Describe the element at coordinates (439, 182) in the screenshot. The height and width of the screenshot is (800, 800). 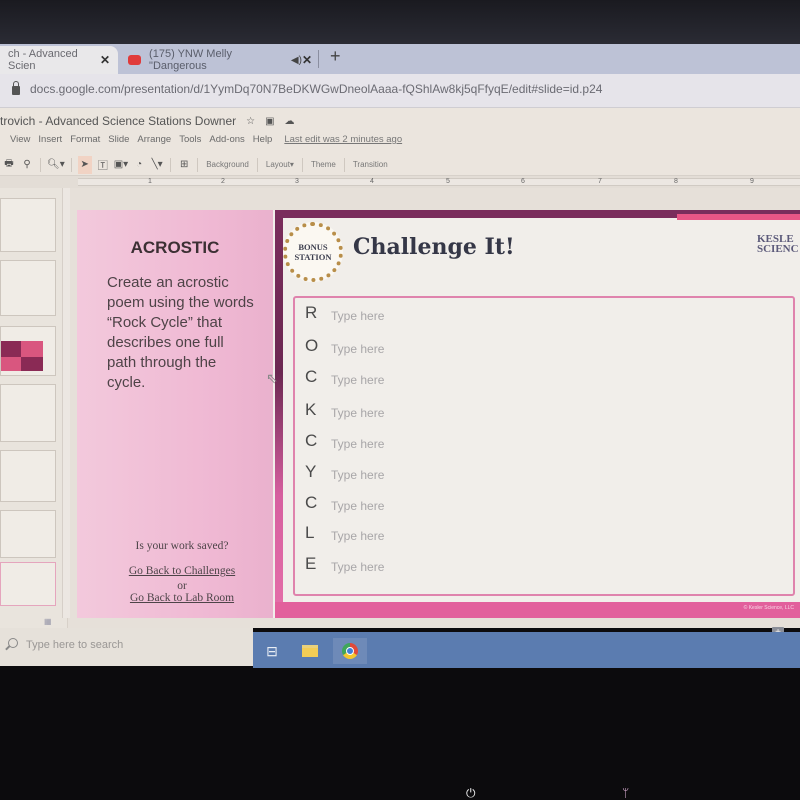
I see `horizontal-ruler: 1 2 3 4 5 6 7 8 9` at that location.